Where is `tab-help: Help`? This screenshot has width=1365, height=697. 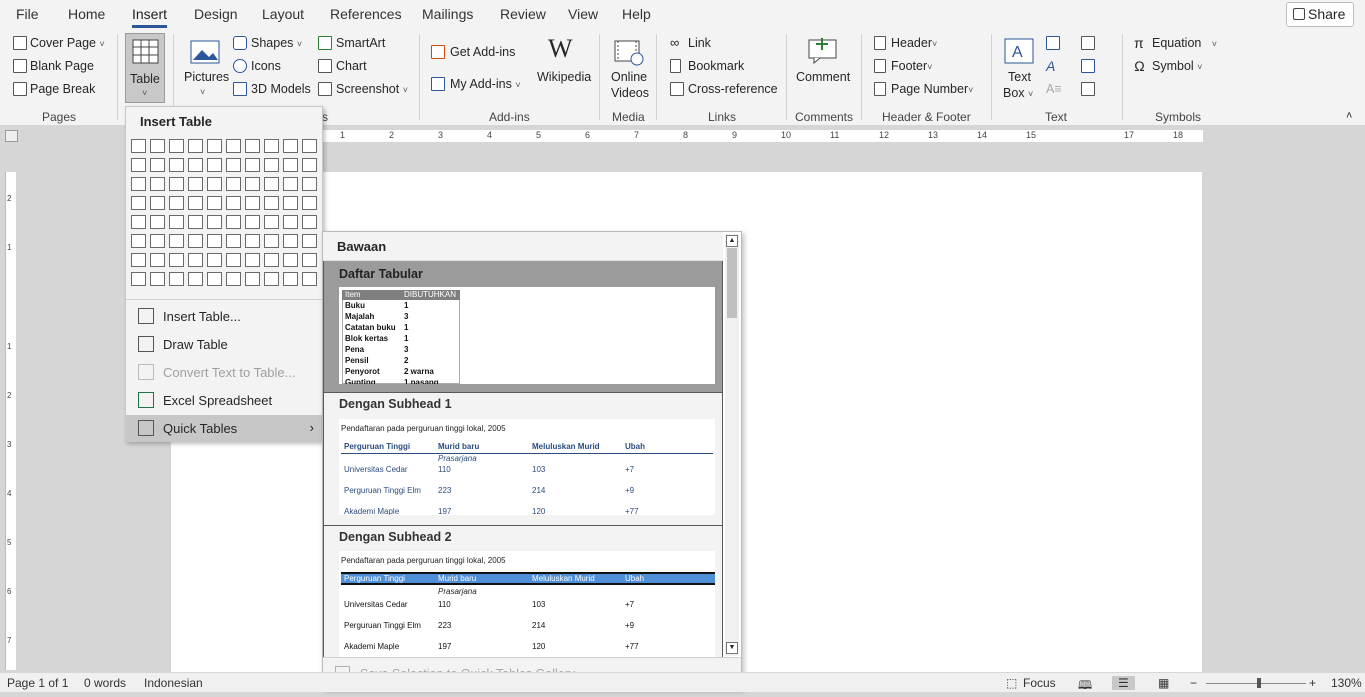 tab-help: Help is located at coordinates (636, 14).